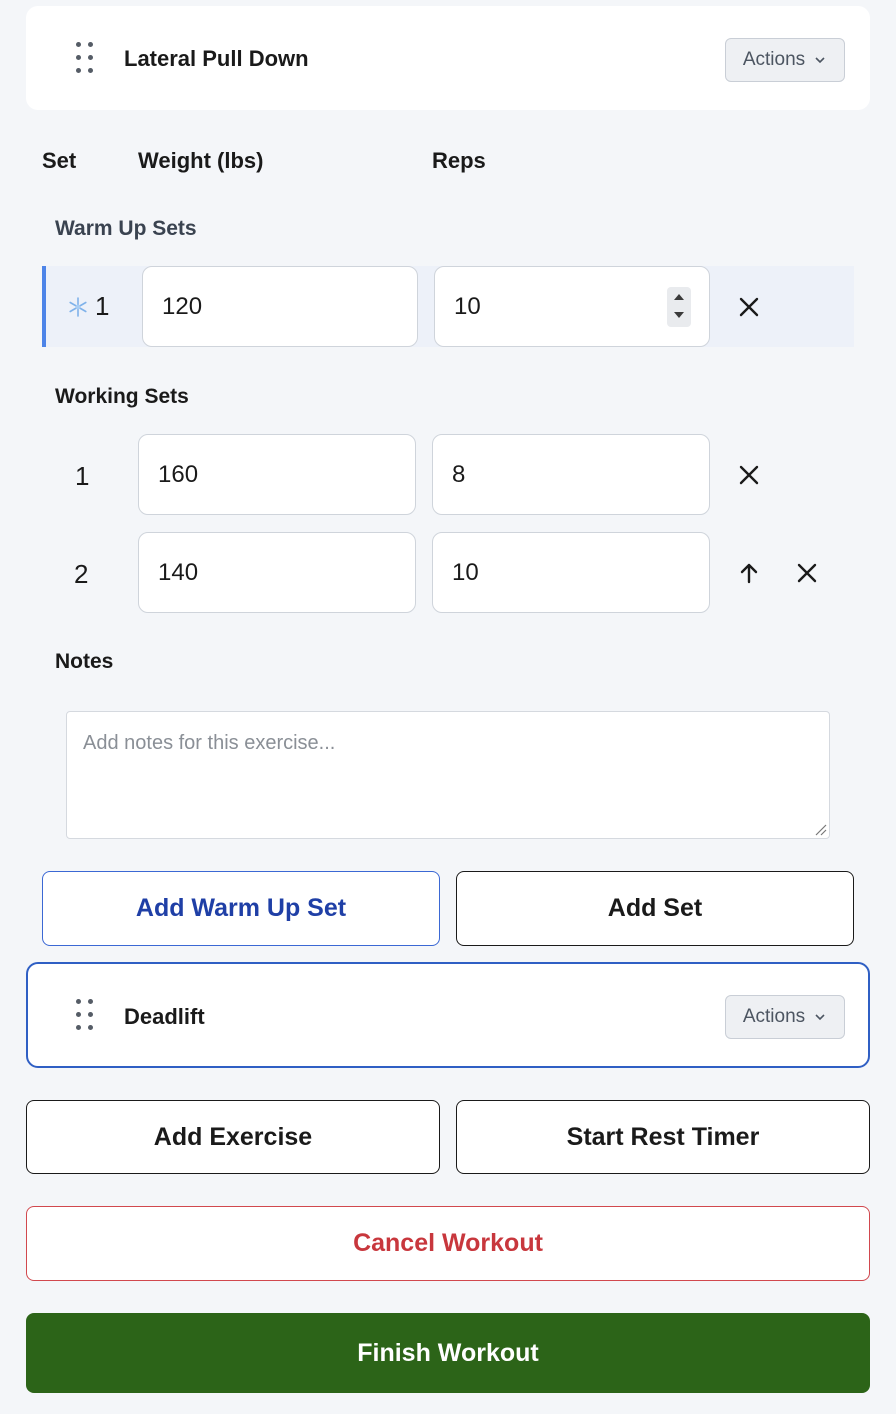 Image resolution: width=896 pixels, height=1414 pixels. Describe the element at coordinates (448, 1015) in the screenshot. I see `exercise-card-deadlift: Deadlift Actions` at that location.